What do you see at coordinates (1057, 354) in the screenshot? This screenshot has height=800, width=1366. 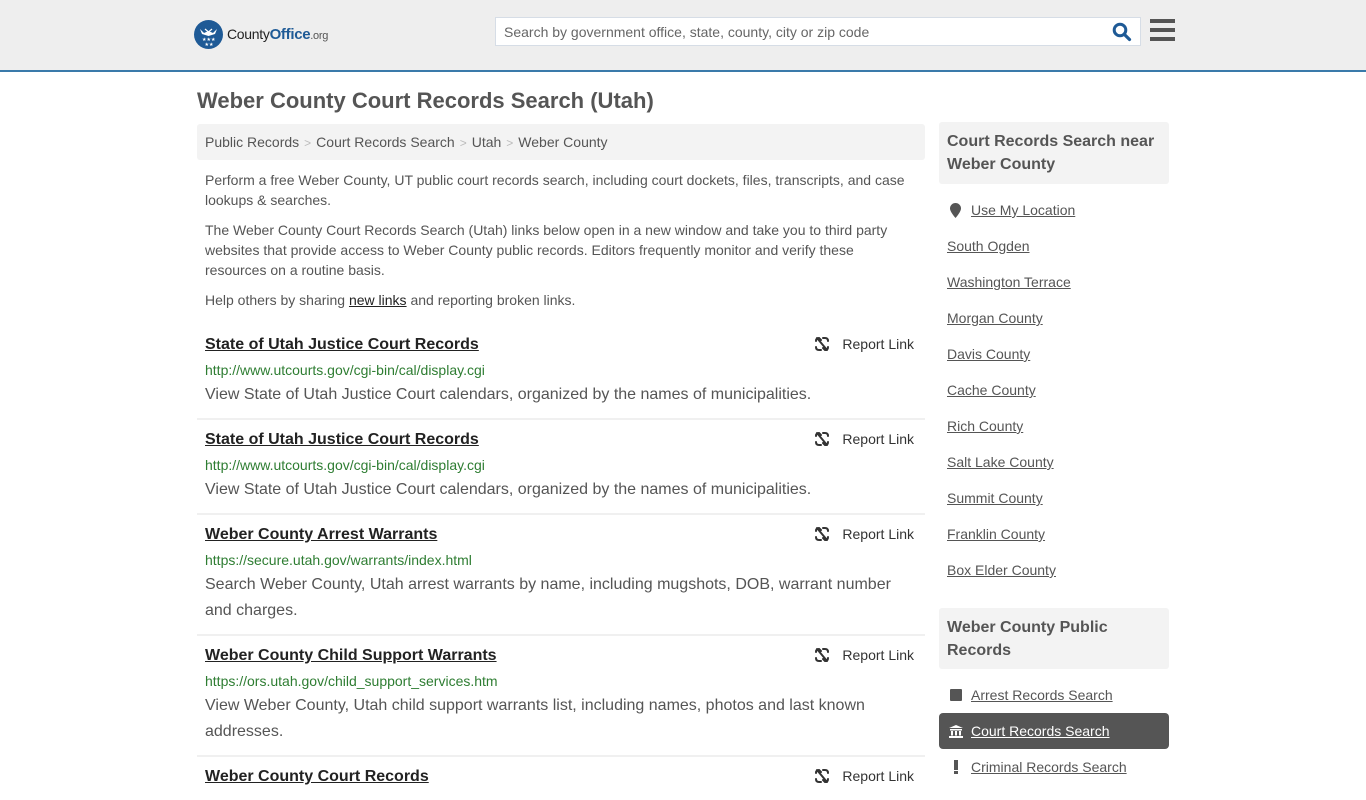 I see `nearby-link-davis-county: Davis County` at bounding box center [1057, 354].